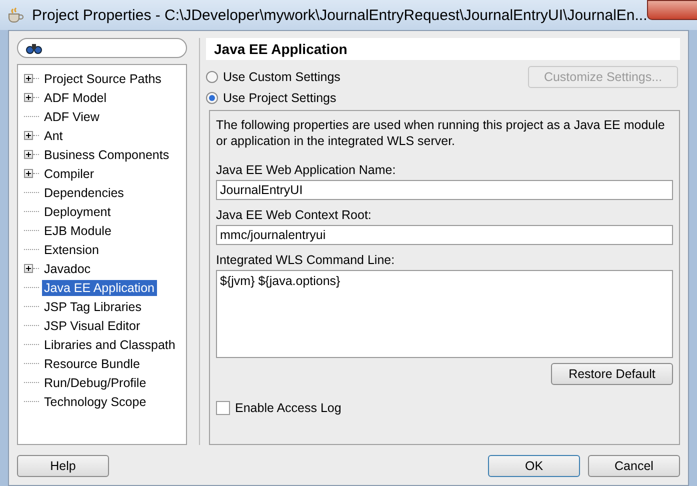 The image size is (697, 486). Describe the element at coordinates (92, 326) in the screenshot. I see `tree-item: JSP Visual Editor` at that location.